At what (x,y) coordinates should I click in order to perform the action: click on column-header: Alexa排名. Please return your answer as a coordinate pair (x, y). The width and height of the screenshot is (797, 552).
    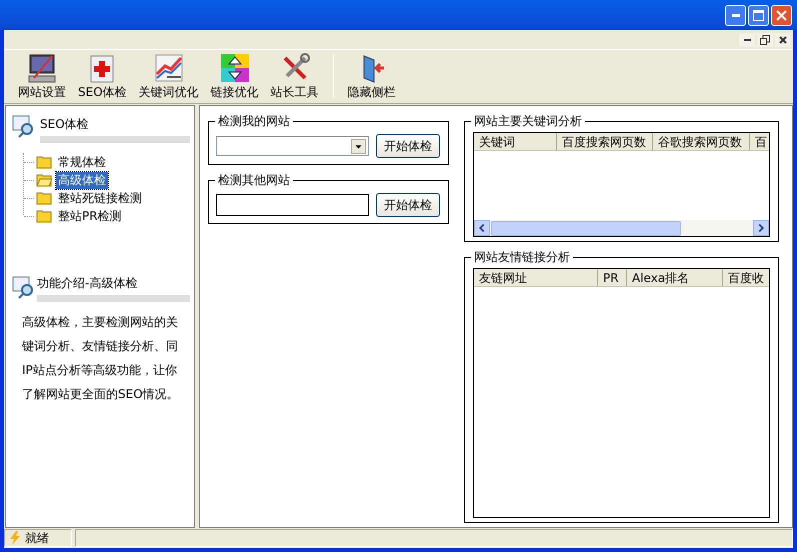
    Looking at the image, I should click on (675, 278).